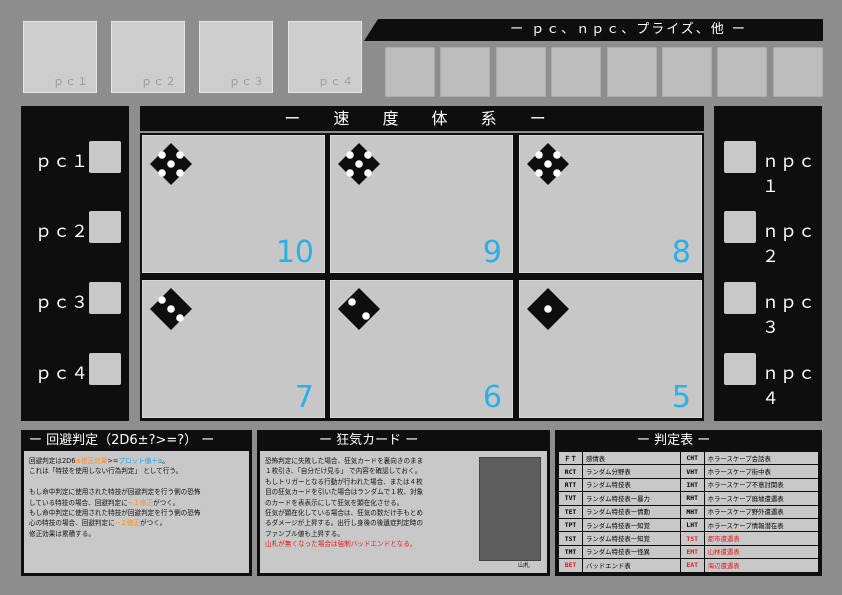  Describe the element at coordinates (692, 458) in the screenshot. I see `table-code-cell: CHT` at that location.